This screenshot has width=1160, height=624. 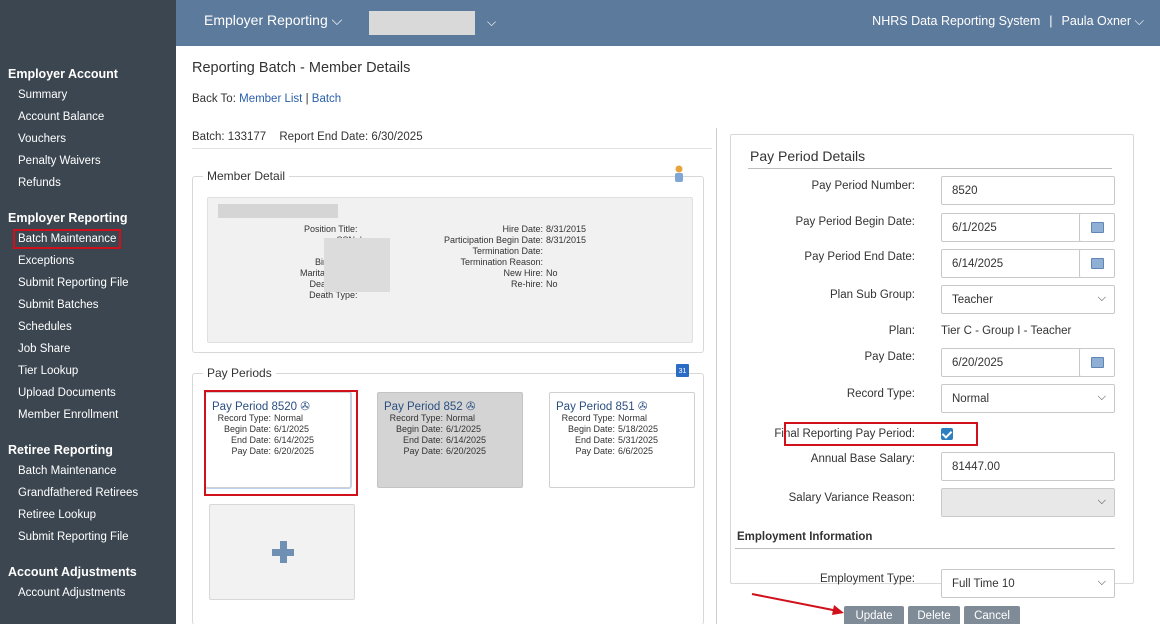 What do you see at coordinates (679, 174) in the screenshot?
I see `person-icon` at bounding box center [679, 174].